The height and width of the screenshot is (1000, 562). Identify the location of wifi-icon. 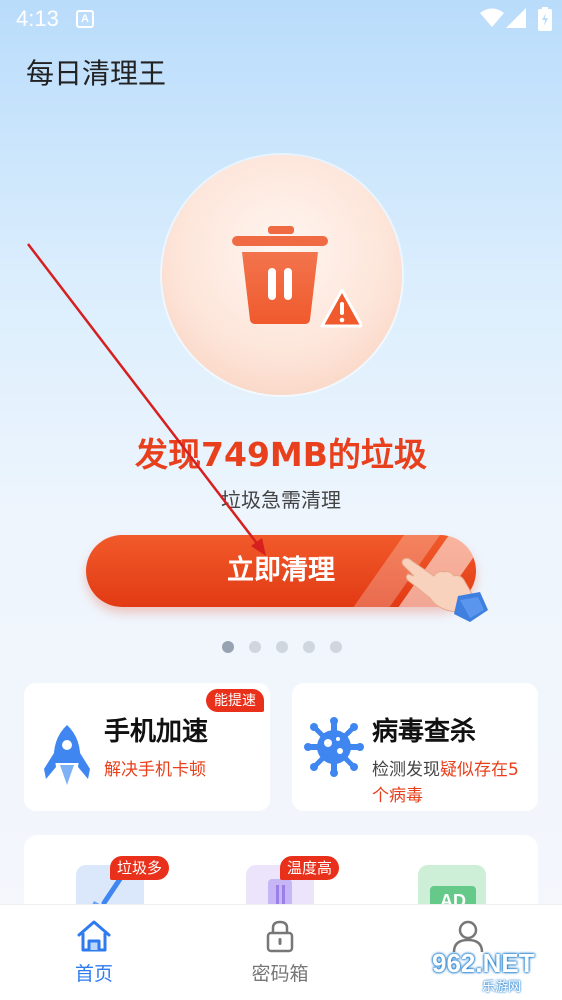
(492, 17).